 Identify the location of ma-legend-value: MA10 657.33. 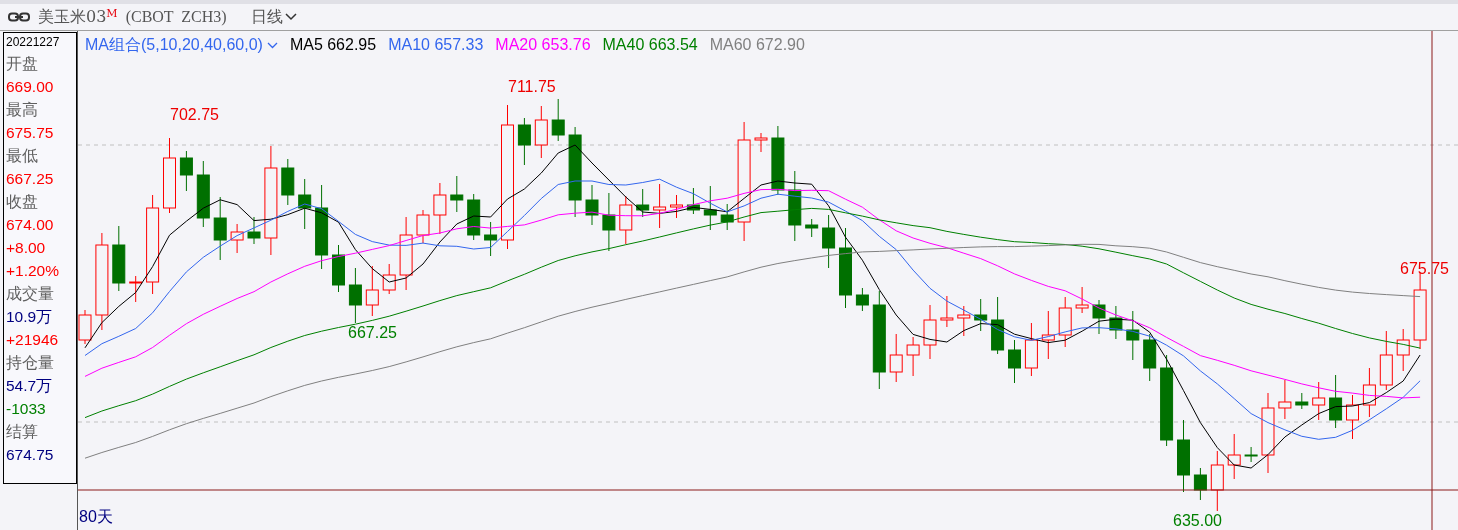
(436, 45).